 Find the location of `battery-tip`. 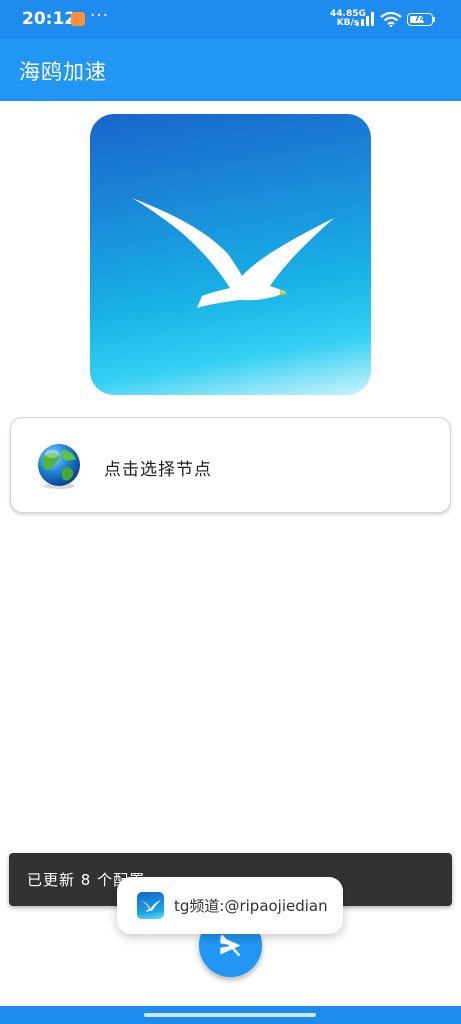

battery-tip is located at coordinates (434, 19).